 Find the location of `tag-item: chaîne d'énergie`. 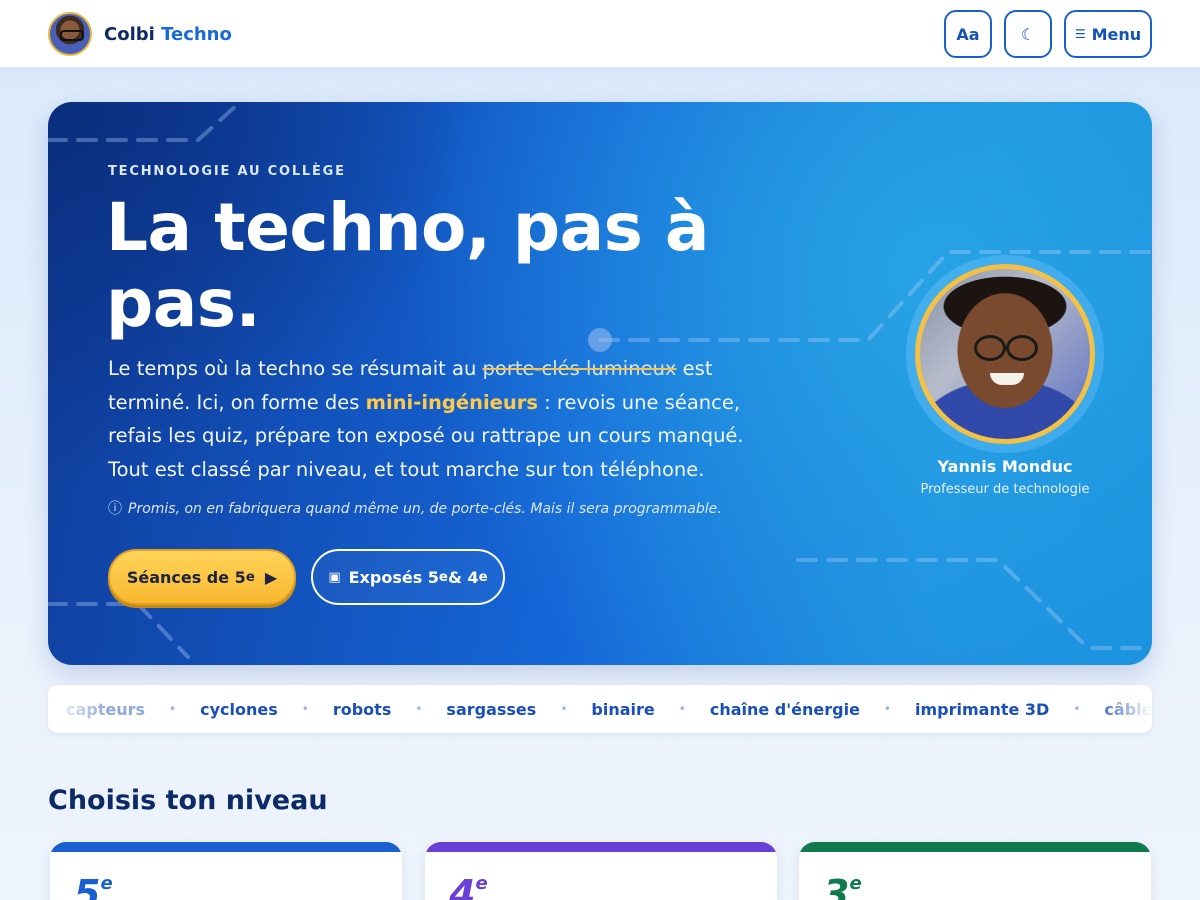

tag-item: chaîne d'énergie is located at coordinates (785, 709).